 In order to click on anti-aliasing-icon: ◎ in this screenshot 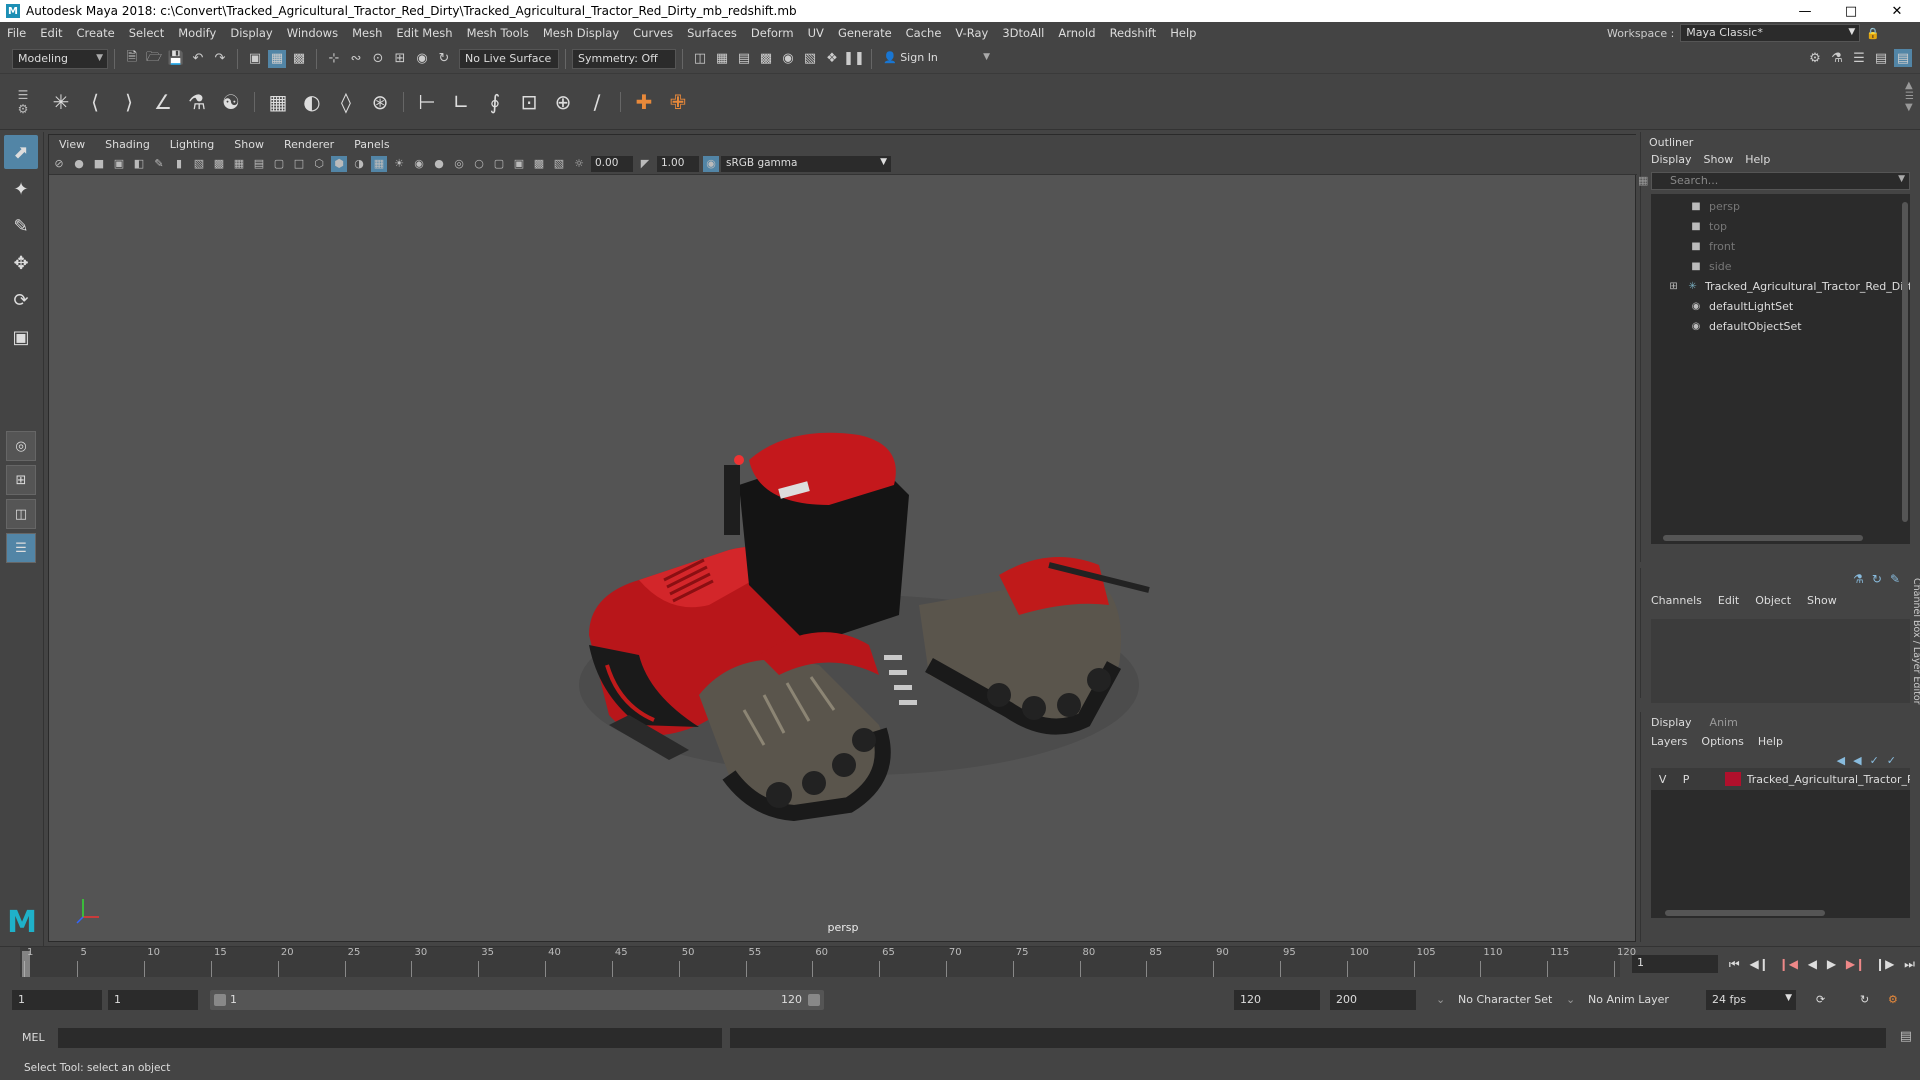, I will do `click(459, 164)`.